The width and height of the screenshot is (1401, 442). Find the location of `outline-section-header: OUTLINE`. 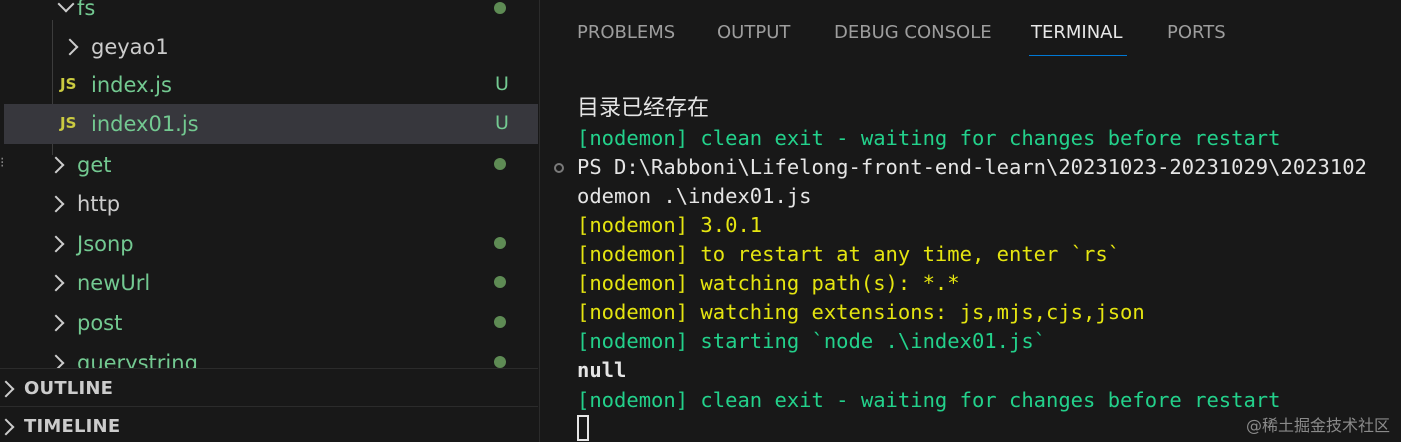

outline-section-header: OUTLINE is located at coordinates (269, 387).